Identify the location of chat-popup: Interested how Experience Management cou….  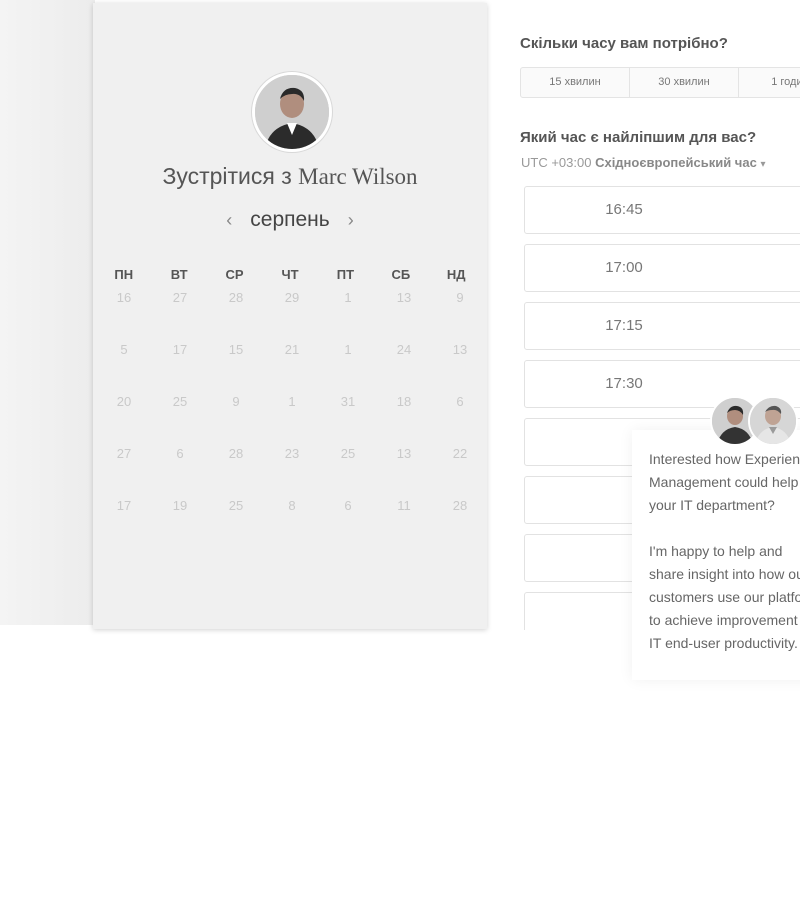
(716, 555).